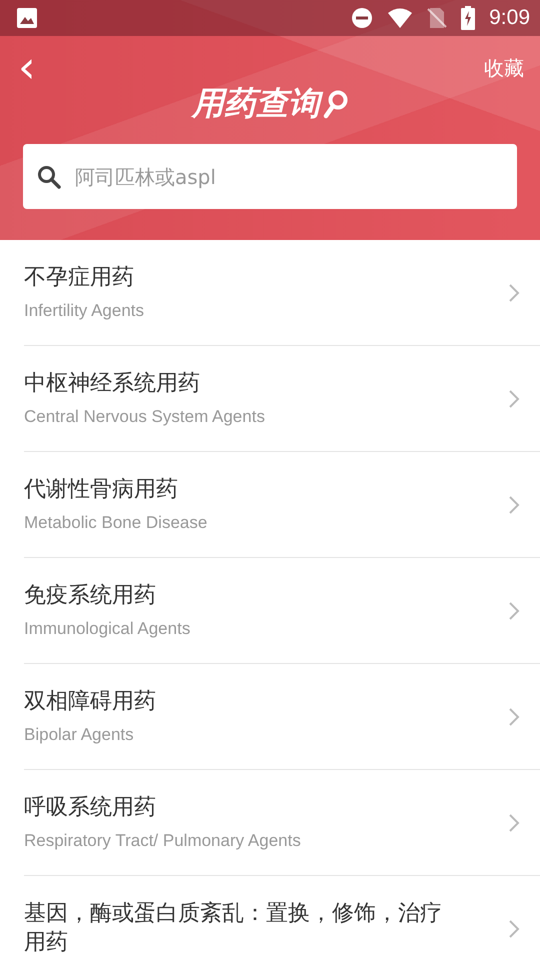 The width and height of the screenshot is (540, 960). What do you see at coordinates (90, 808) in the screenshot?
I see `category-name: 呼吸系统用药` at bounding box center [90, 808].